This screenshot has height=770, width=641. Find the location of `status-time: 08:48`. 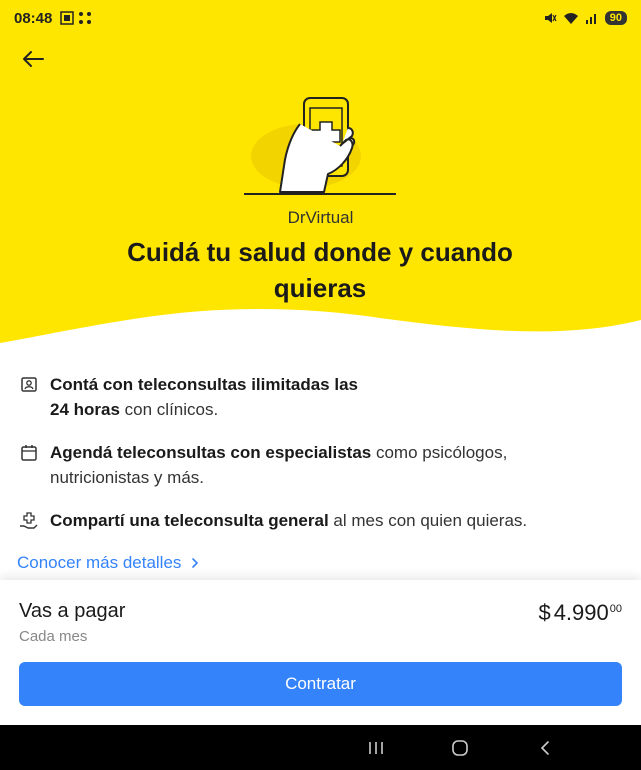

status-time: 08:48 is located at coordinates (33, 18).